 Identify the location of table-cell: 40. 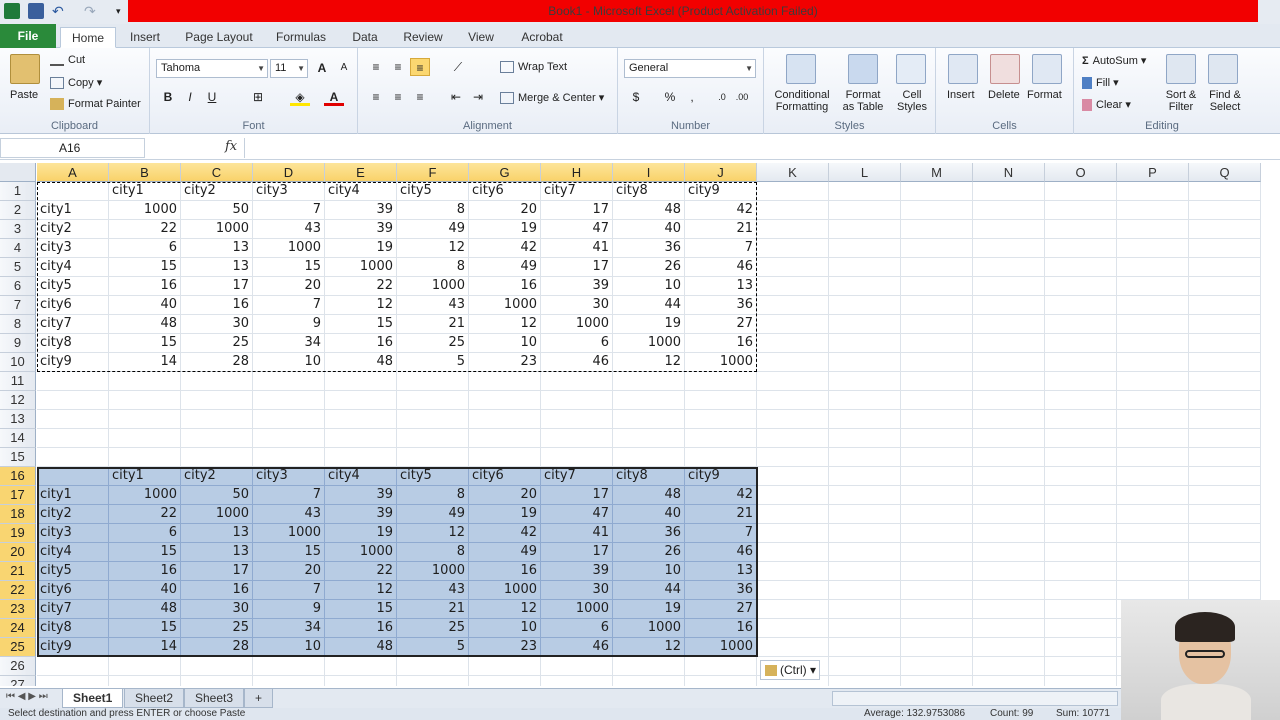
(649, 514).